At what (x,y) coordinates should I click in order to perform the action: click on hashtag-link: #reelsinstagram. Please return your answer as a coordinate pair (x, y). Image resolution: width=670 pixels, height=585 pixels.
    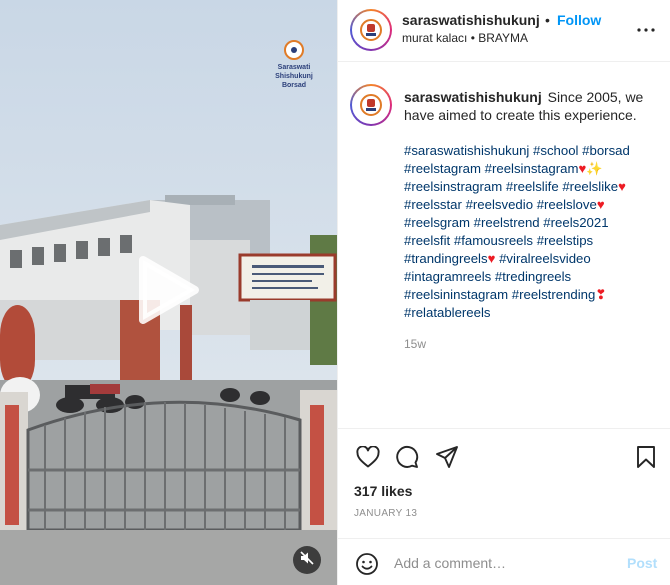
    Looking at the image, I should click on (532, 168).